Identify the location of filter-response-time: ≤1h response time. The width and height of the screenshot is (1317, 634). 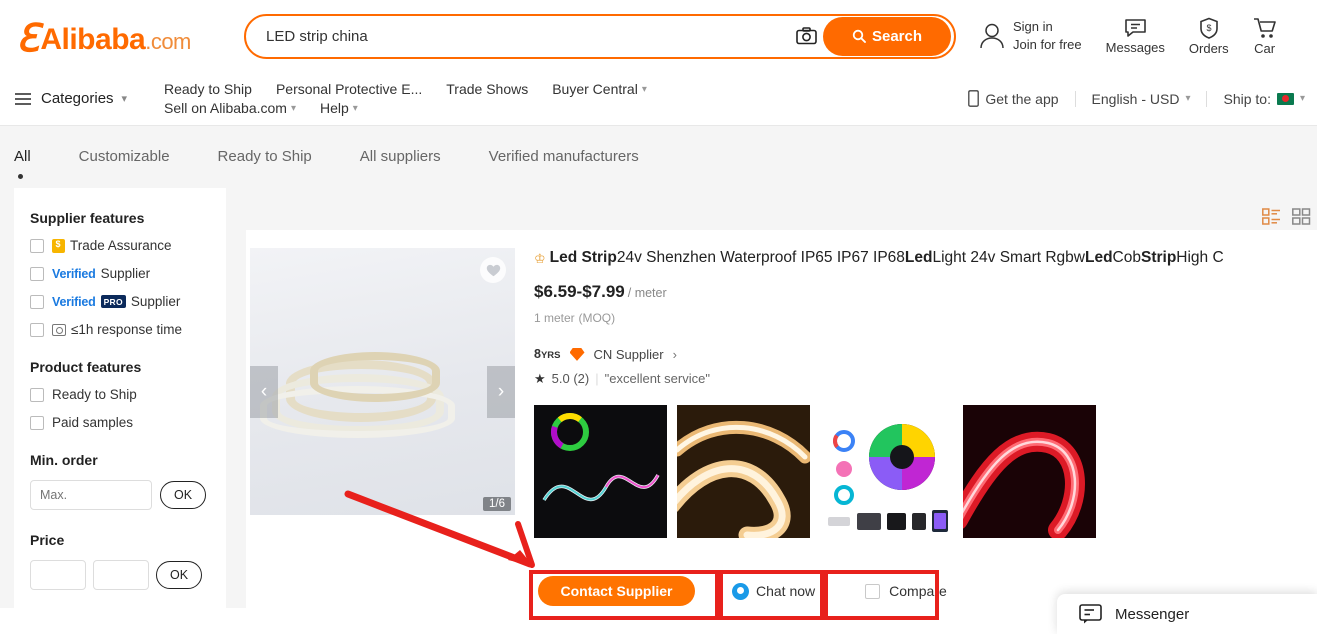
(120, 329).